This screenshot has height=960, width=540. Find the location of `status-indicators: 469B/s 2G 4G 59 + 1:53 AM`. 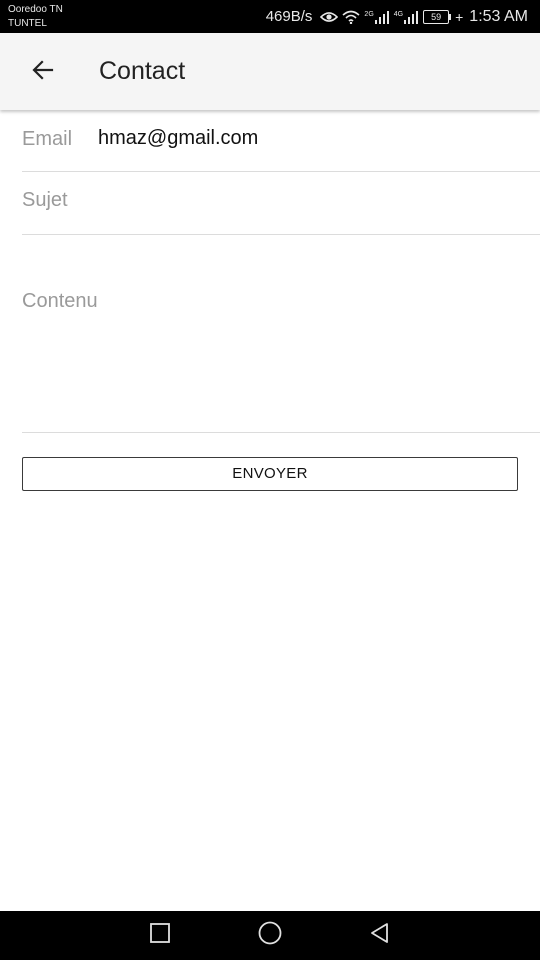

status-indicators: 469B/s 2G 4G 59 + 1:53 AM is located at coordinates (397, 16).